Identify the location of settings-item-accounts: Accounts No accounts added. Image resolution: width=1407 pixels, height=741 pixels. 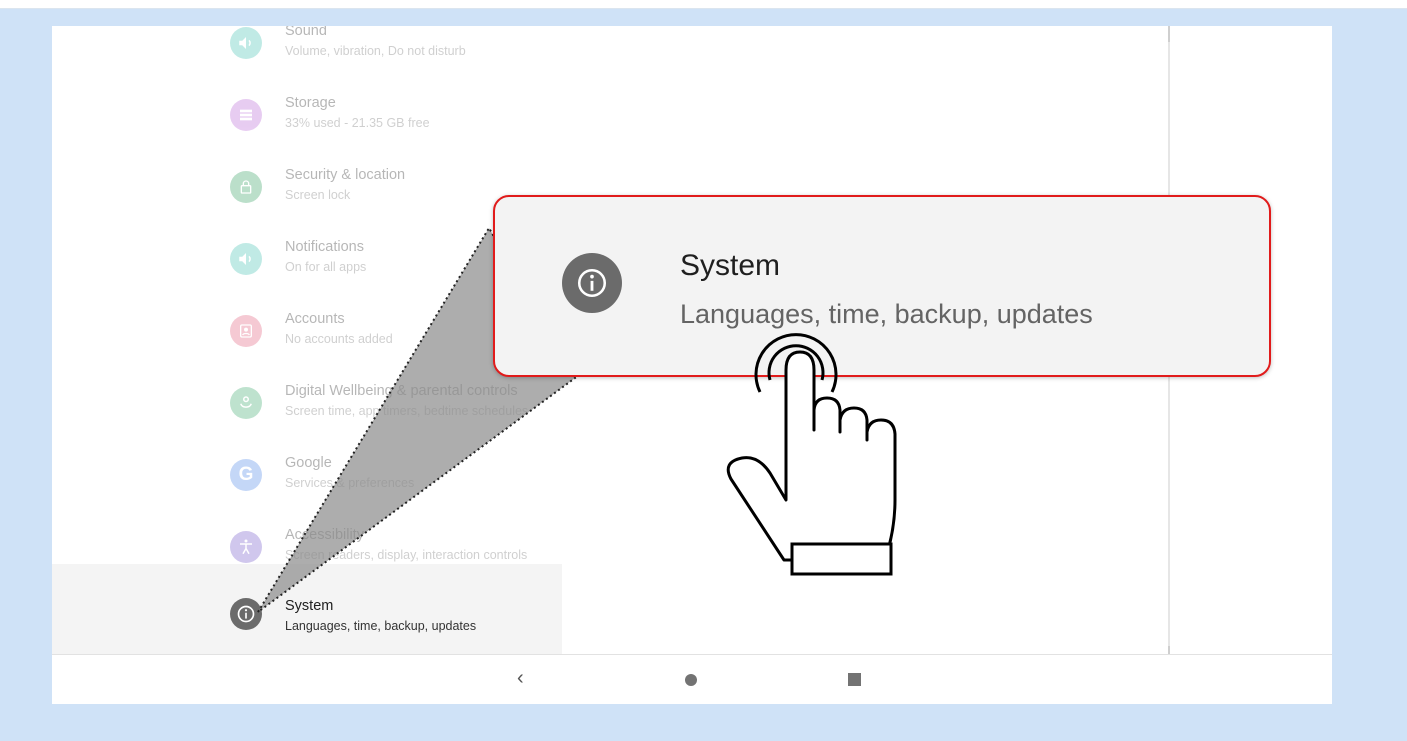
(307, 346).